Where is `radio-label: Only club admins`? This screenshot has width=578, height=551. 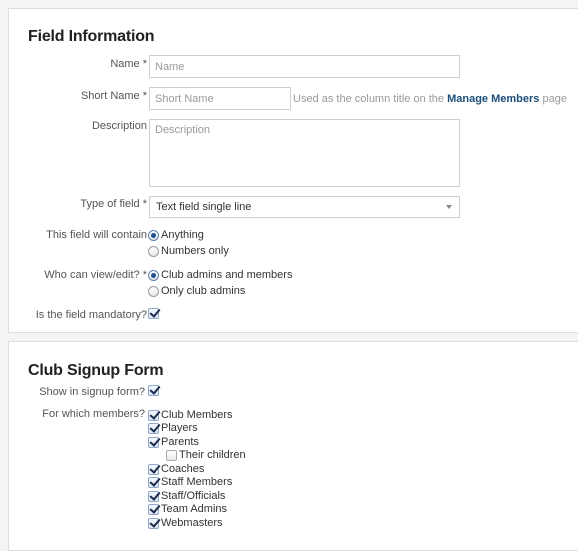 radio-label: Only club admins is located at coordinates (203, 291).